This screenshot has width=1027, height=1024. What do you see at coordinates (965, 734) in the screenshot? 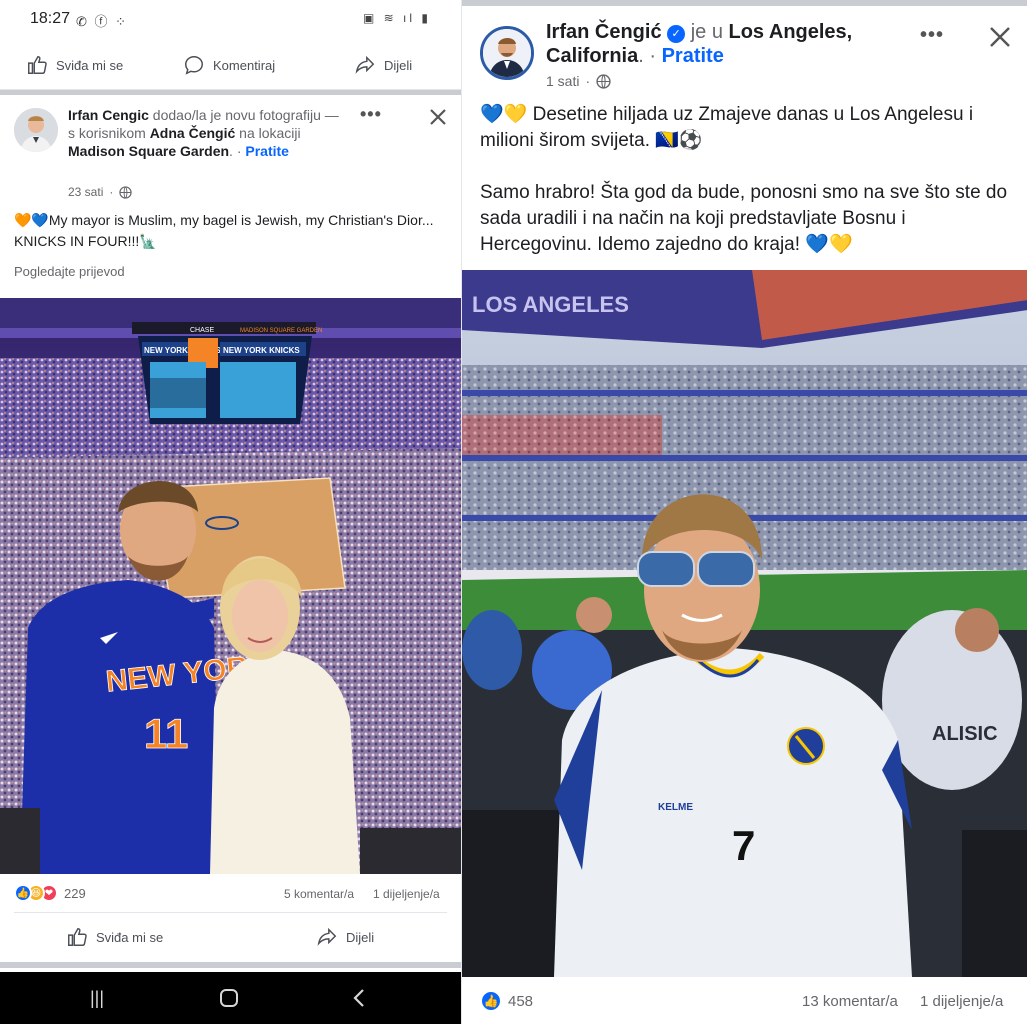
I see `background-shirt-text: ALISIC` at bounding box center [965, 734].